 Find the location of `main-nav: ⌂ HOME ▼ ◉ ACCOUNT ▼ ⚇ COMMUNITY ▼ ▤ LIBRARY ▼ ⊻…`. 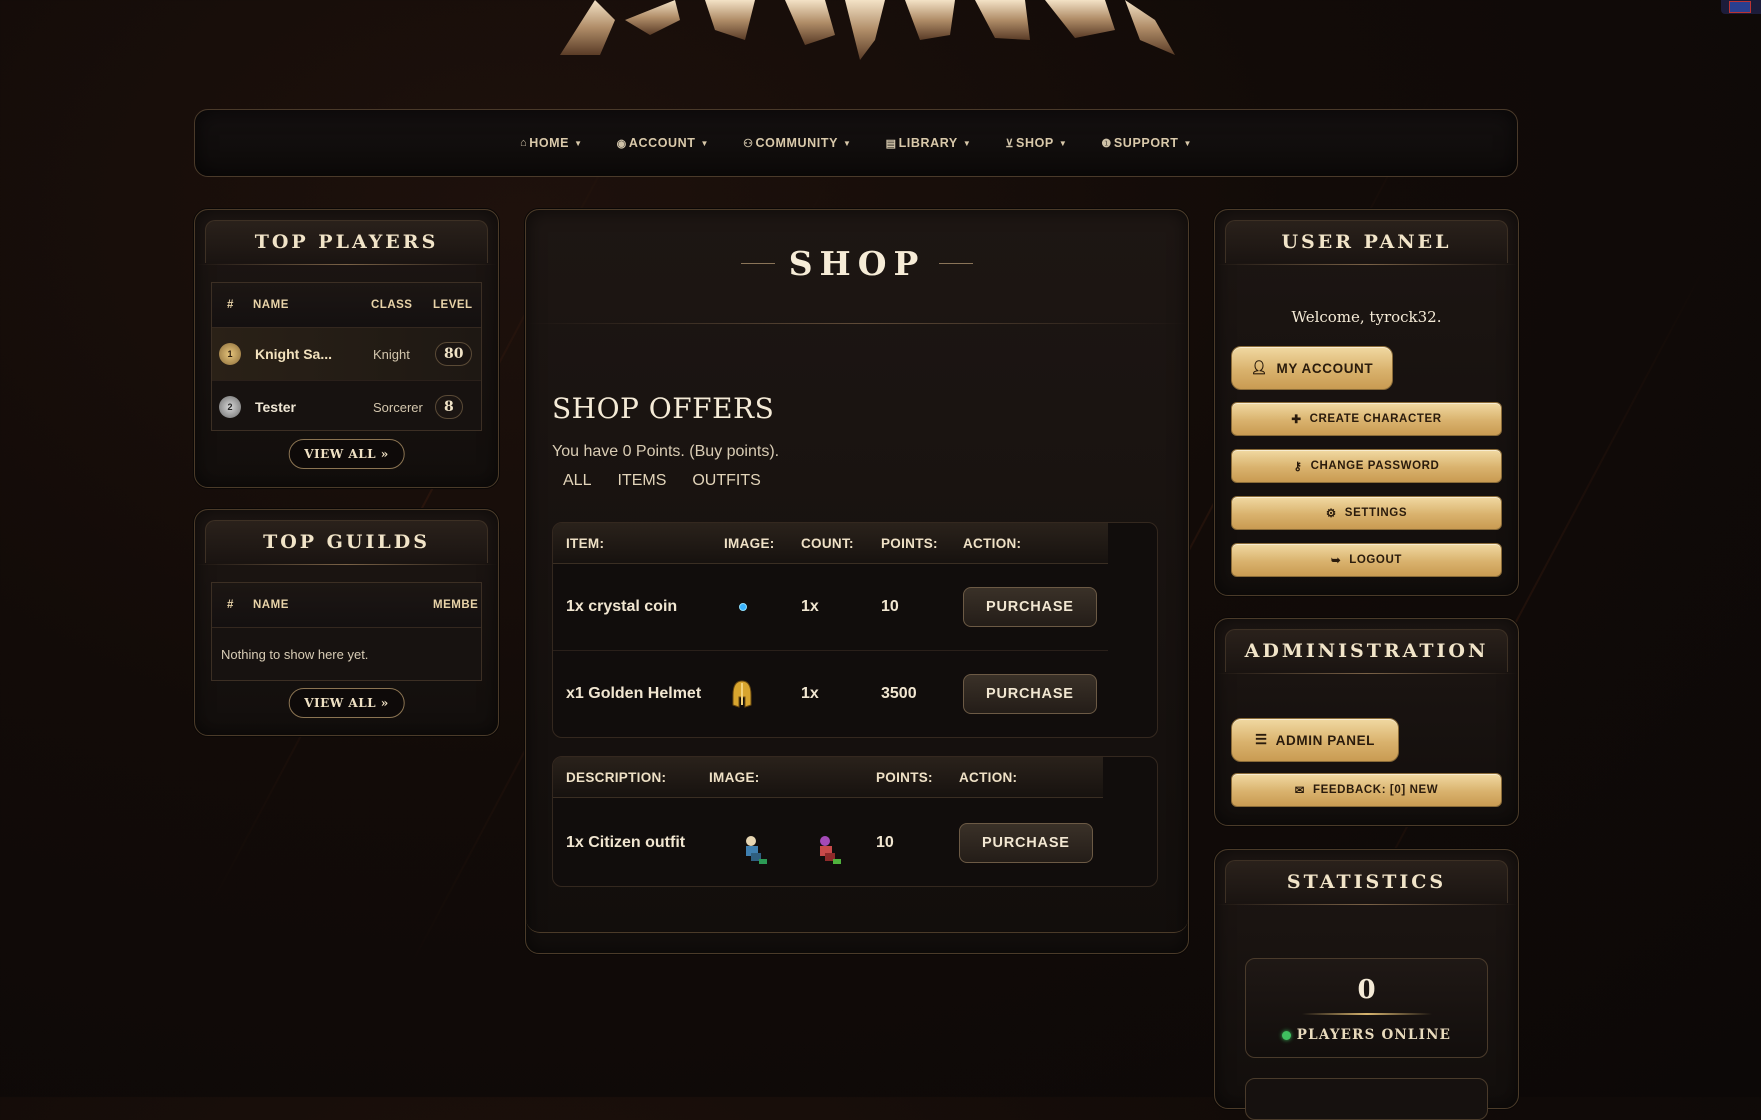

main-nav: ⌂ HOME ▼ ◉ ACCOUNT ▼ ⚇ COMMUNITY ▼ ▤ LIBRARY ▼ ⊻… is located at coordinates (856, 143).